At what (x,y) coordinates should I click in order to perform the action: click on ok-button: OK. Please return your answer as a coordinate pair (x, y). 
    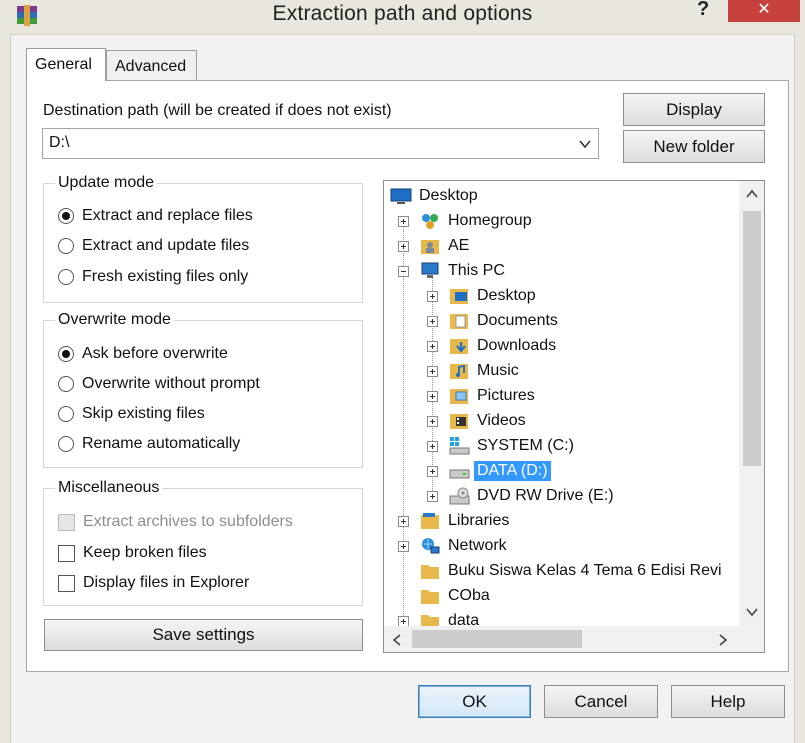
    Looking at the image, I should click on (474, 701).